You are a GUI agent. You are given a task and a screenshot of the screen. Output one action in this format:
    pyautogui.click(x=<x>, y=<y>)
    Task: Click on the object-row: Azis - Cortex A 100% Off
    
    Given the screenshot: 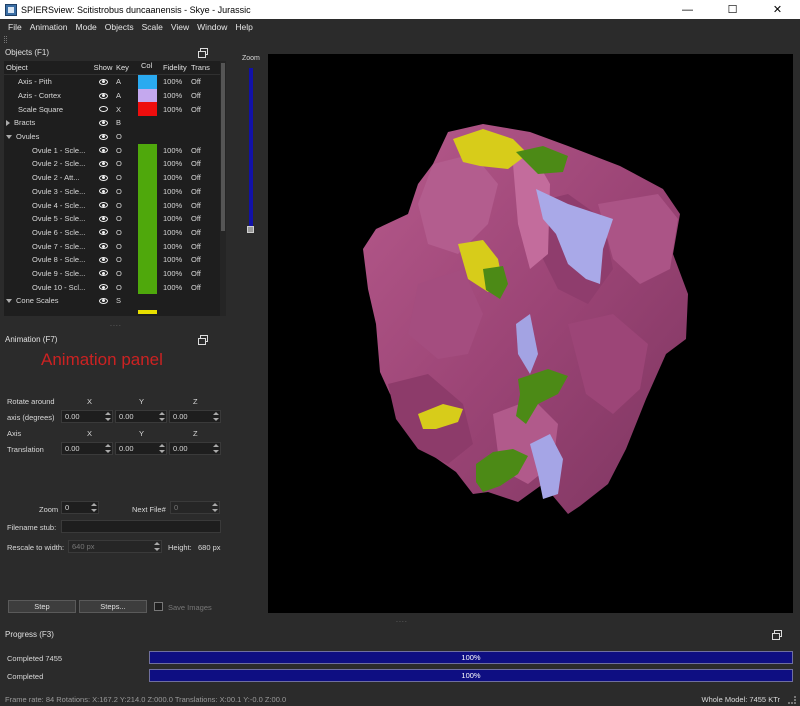 What is the action you would take?
    pyautogui.click(x=115, y=95)
    